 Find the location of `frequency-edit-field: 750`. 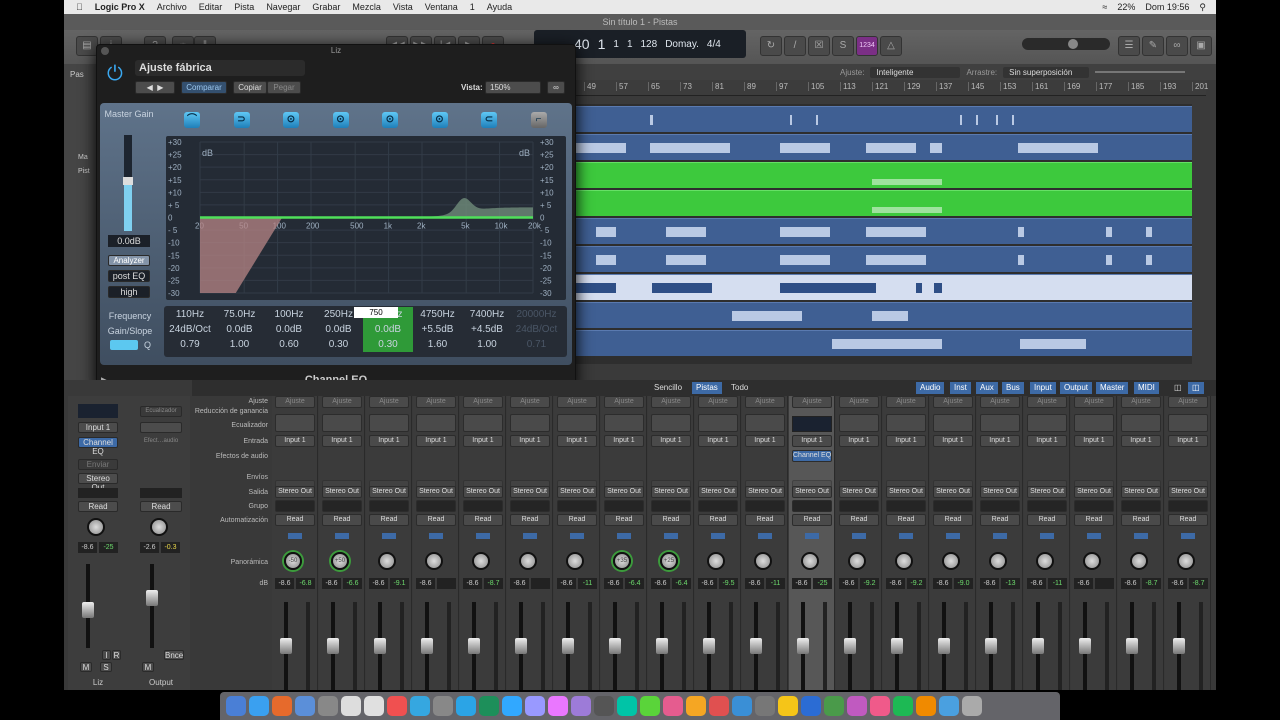

frequency-edit-field: 750 is located at coordinates (376, 312).